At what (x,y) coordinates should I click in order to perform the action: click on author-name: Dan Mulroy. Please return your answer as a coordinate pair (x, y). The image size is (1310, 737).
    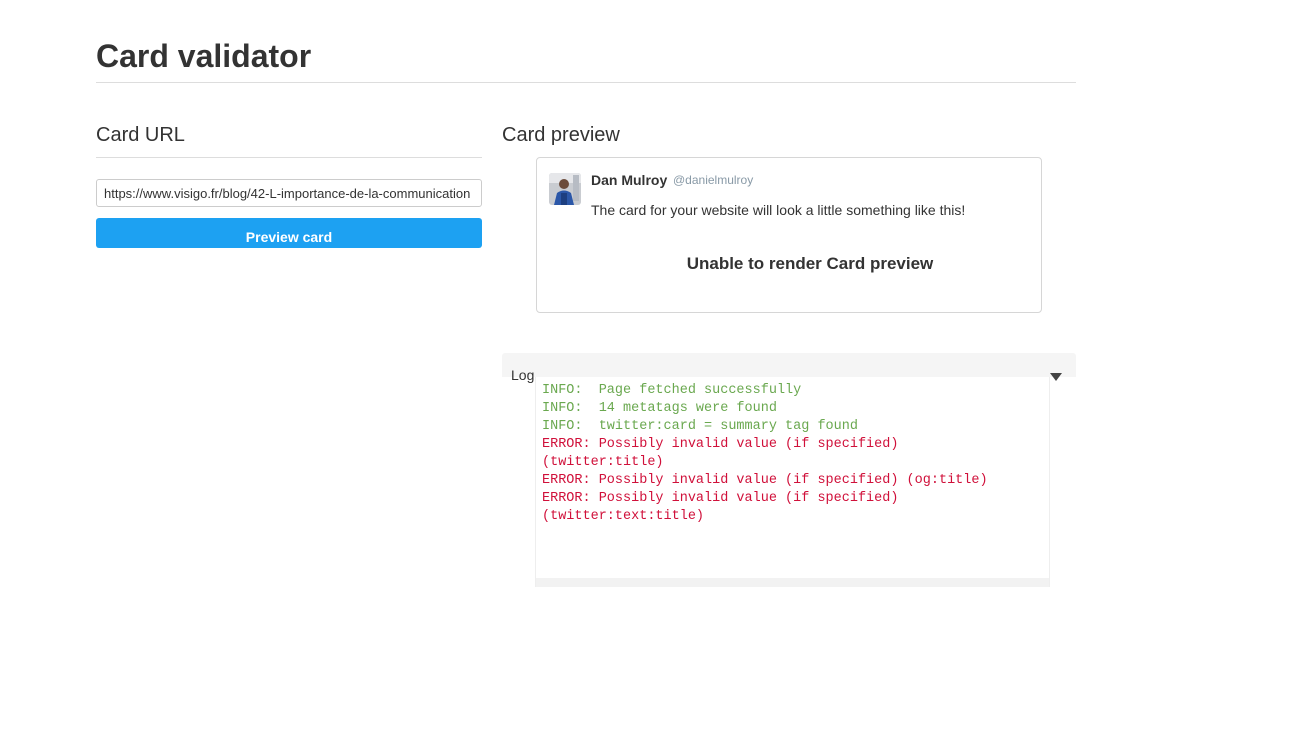
    Looking at the image, I should click on (629, 180).